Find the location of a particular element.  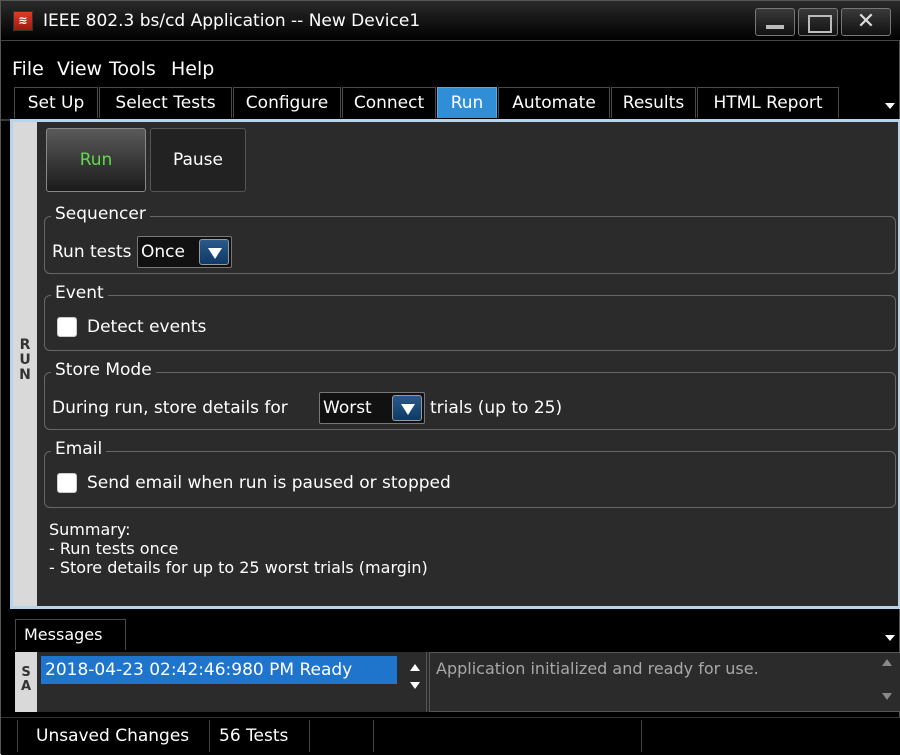

store-mode-title: Store Mode is located at coordinates (103, 370).